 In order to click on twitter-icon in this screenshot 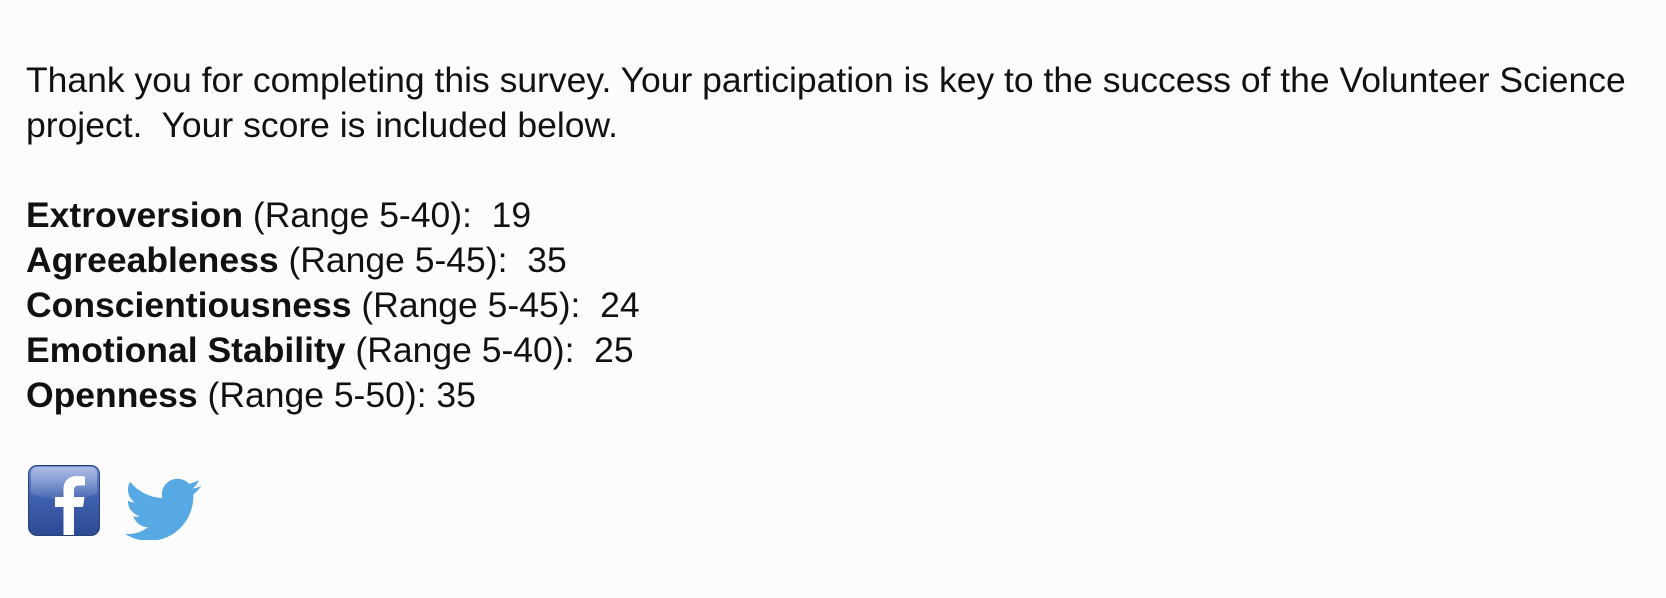, I will do `click(163, 509)`.